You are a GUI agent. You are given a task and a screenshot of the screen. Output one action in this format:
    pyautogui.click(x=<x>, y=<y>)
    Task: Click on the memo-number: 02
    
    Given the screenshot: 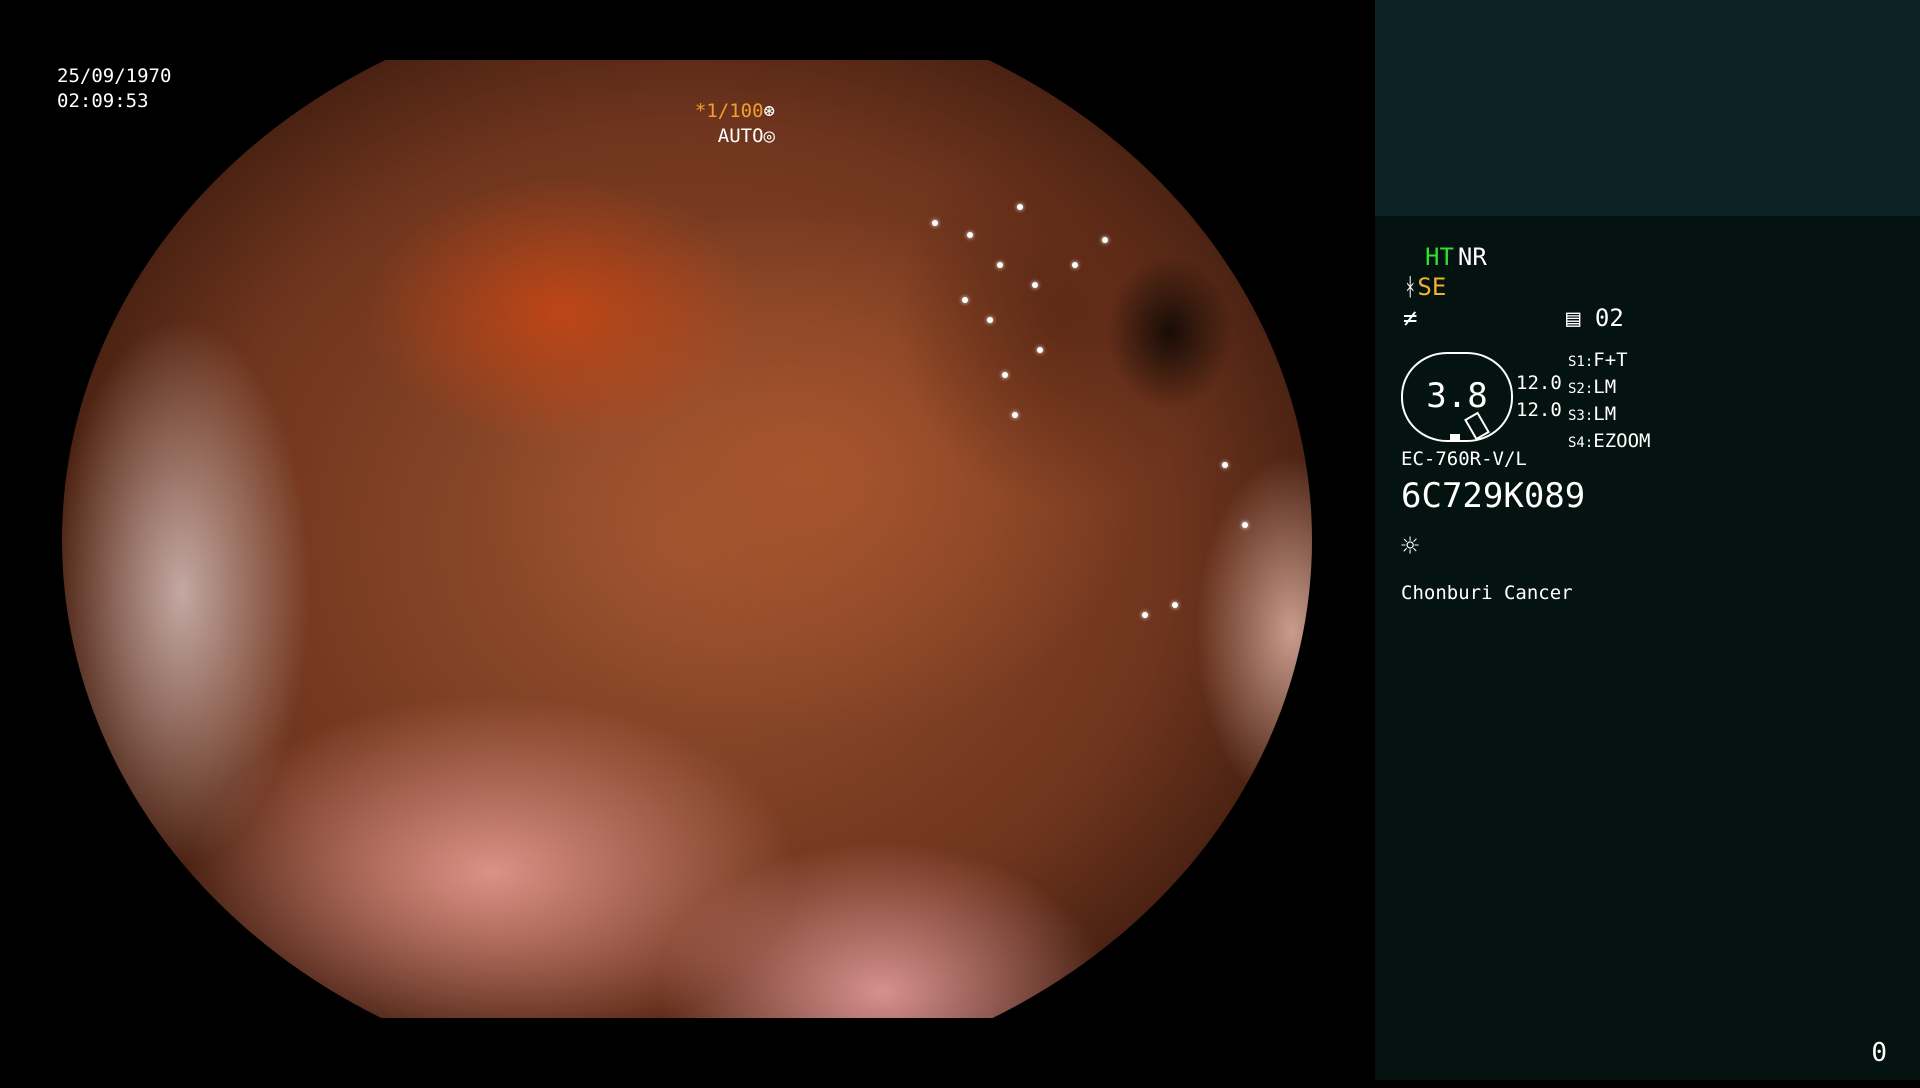 What is the action you would take?
    pyautogui.click(x=1609, y=318)
    